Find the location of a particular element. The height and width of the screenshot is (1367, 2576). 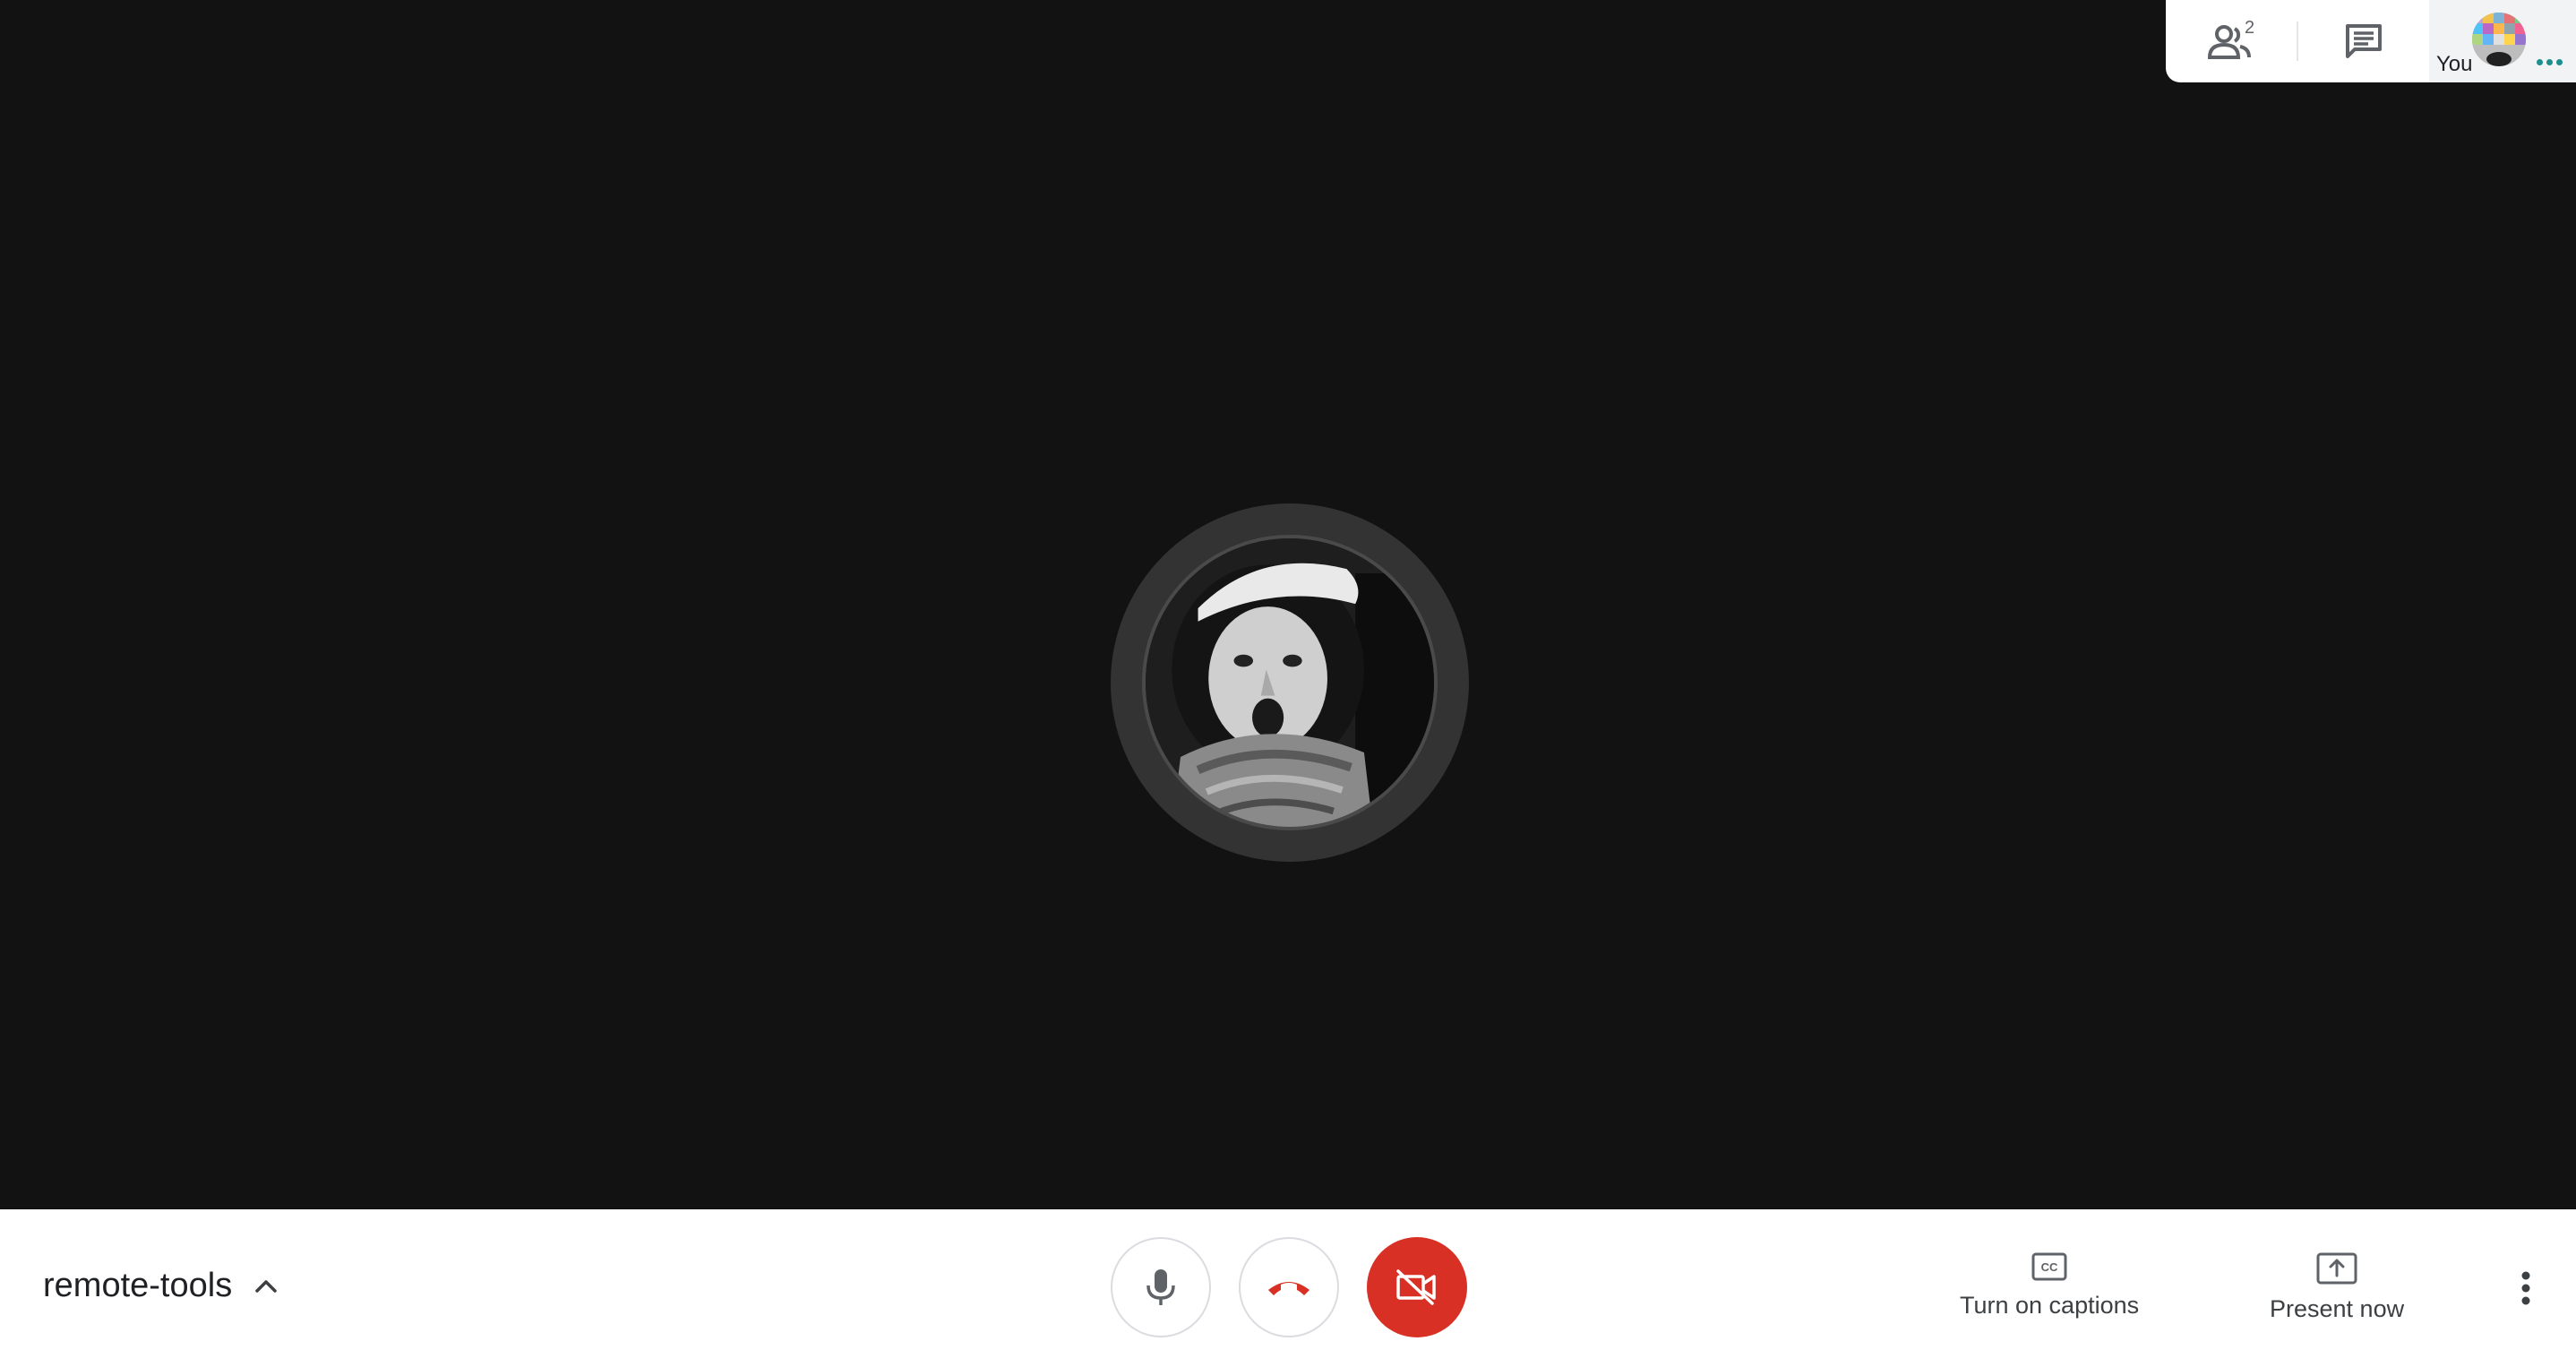

camera-toggle-button is located at coordinates (1417, 1287).